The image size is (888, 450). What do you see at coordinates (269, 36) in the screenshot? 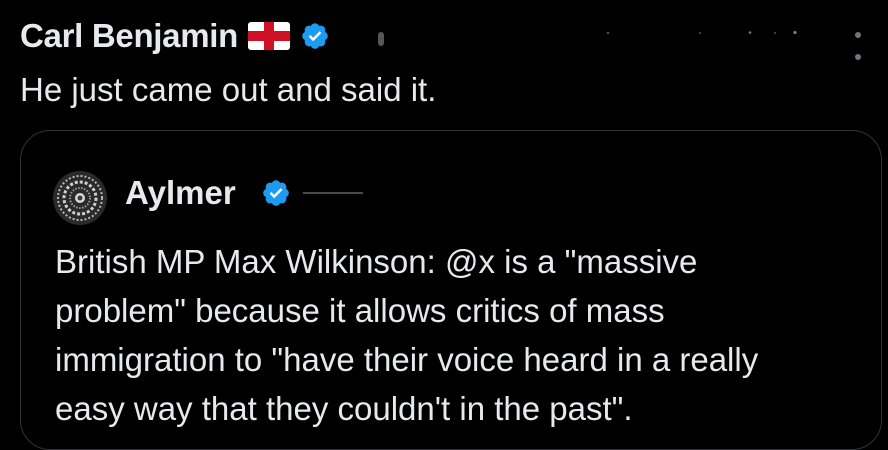
I see `england-flag-icon` at bounding box center [269, 36].